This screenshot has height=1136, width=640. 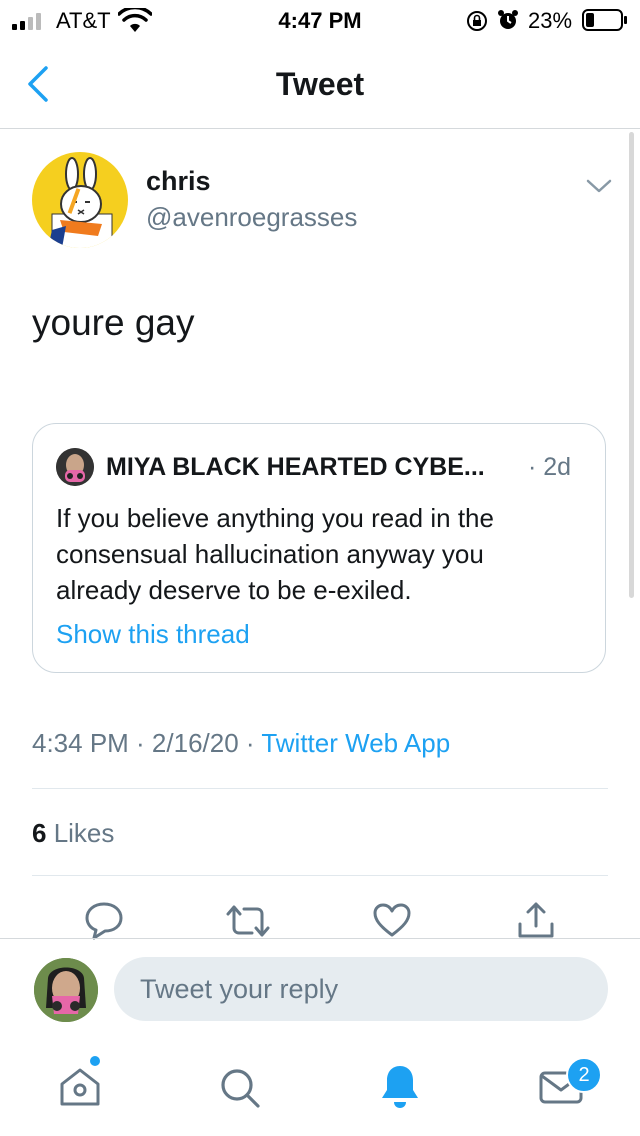 I want to click on quoted-author-avatar, so click(x=75, y=467).